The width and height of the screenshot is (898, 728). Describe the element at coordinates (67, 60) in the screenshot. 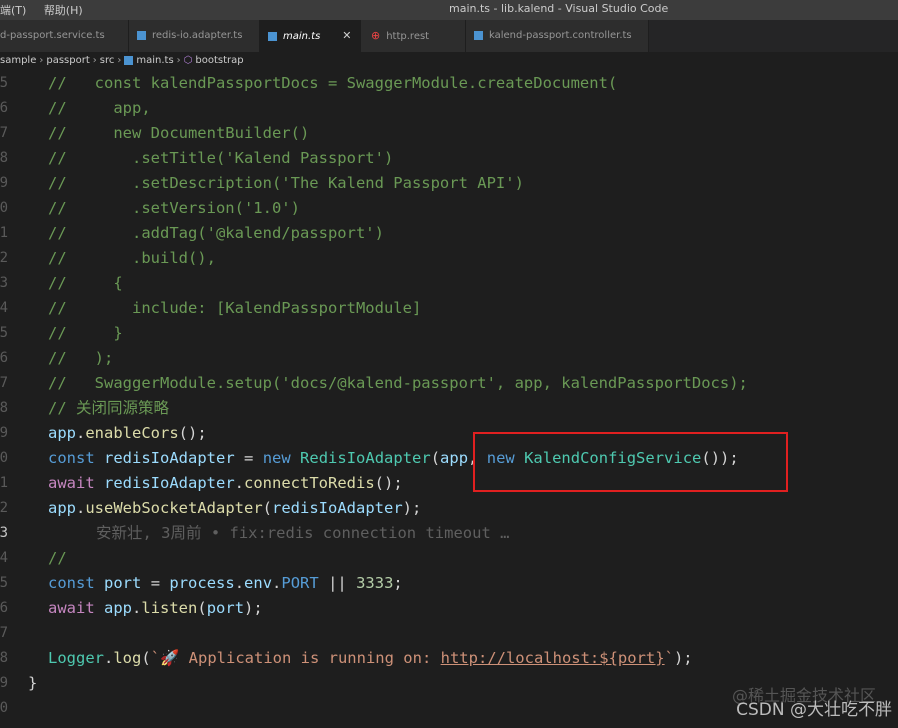

I see `breadcrumb-item: passport` at that location.